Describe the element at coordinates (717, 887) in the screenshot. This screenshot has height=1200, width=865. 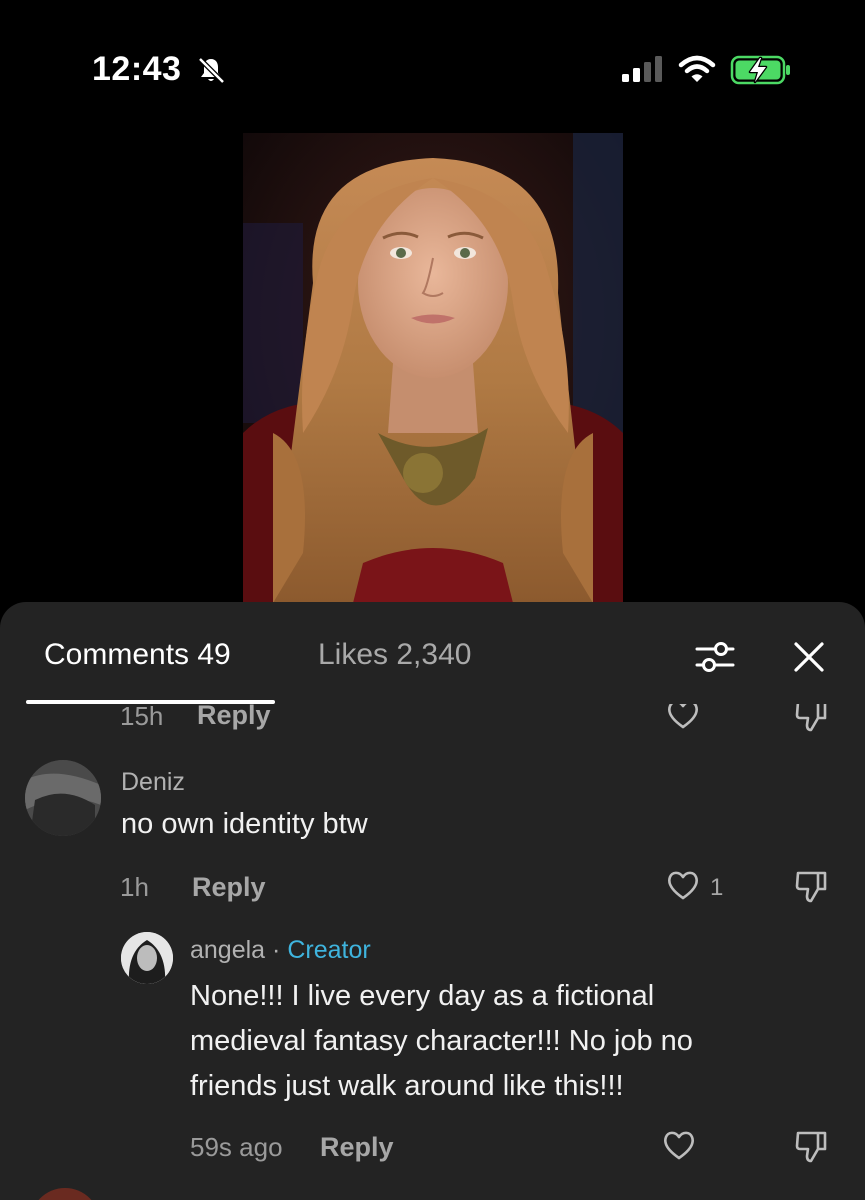
I see `like-count: 1` at that location.